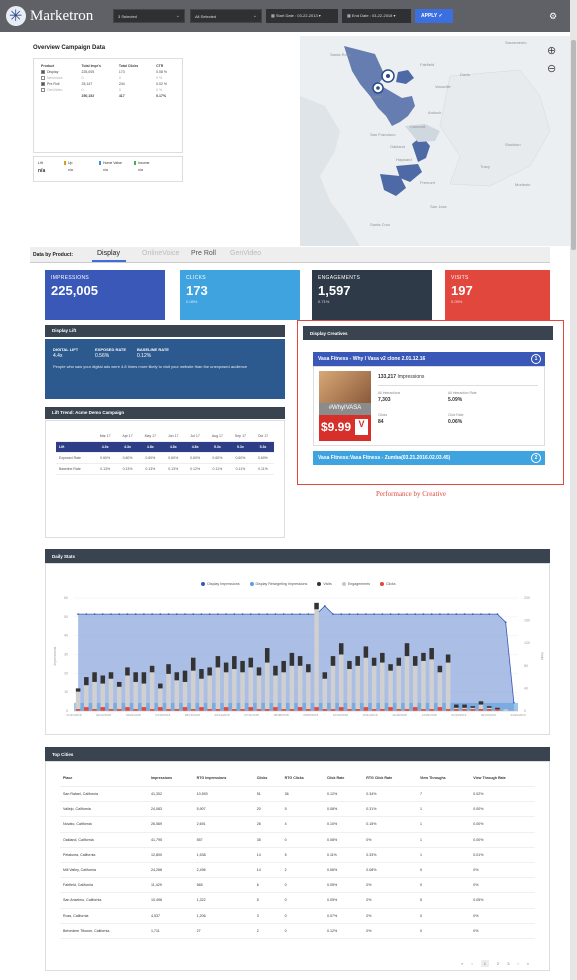 The image size is (577, 980). Describe the element at coordinates (267, 778) in the screenshot. I see `cities-col-header: Clicks` at that location.